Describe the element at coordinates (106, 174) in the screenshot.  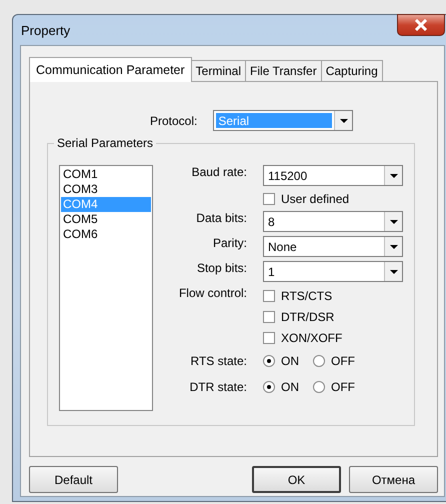
I see `port-item: COM1` at that location.